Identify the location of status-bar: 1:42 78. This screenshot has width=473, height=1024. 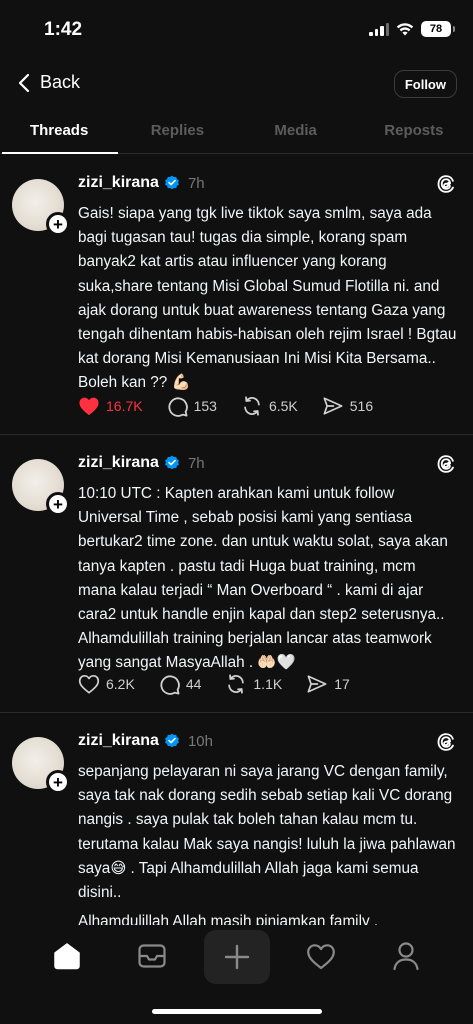
(236, 30).